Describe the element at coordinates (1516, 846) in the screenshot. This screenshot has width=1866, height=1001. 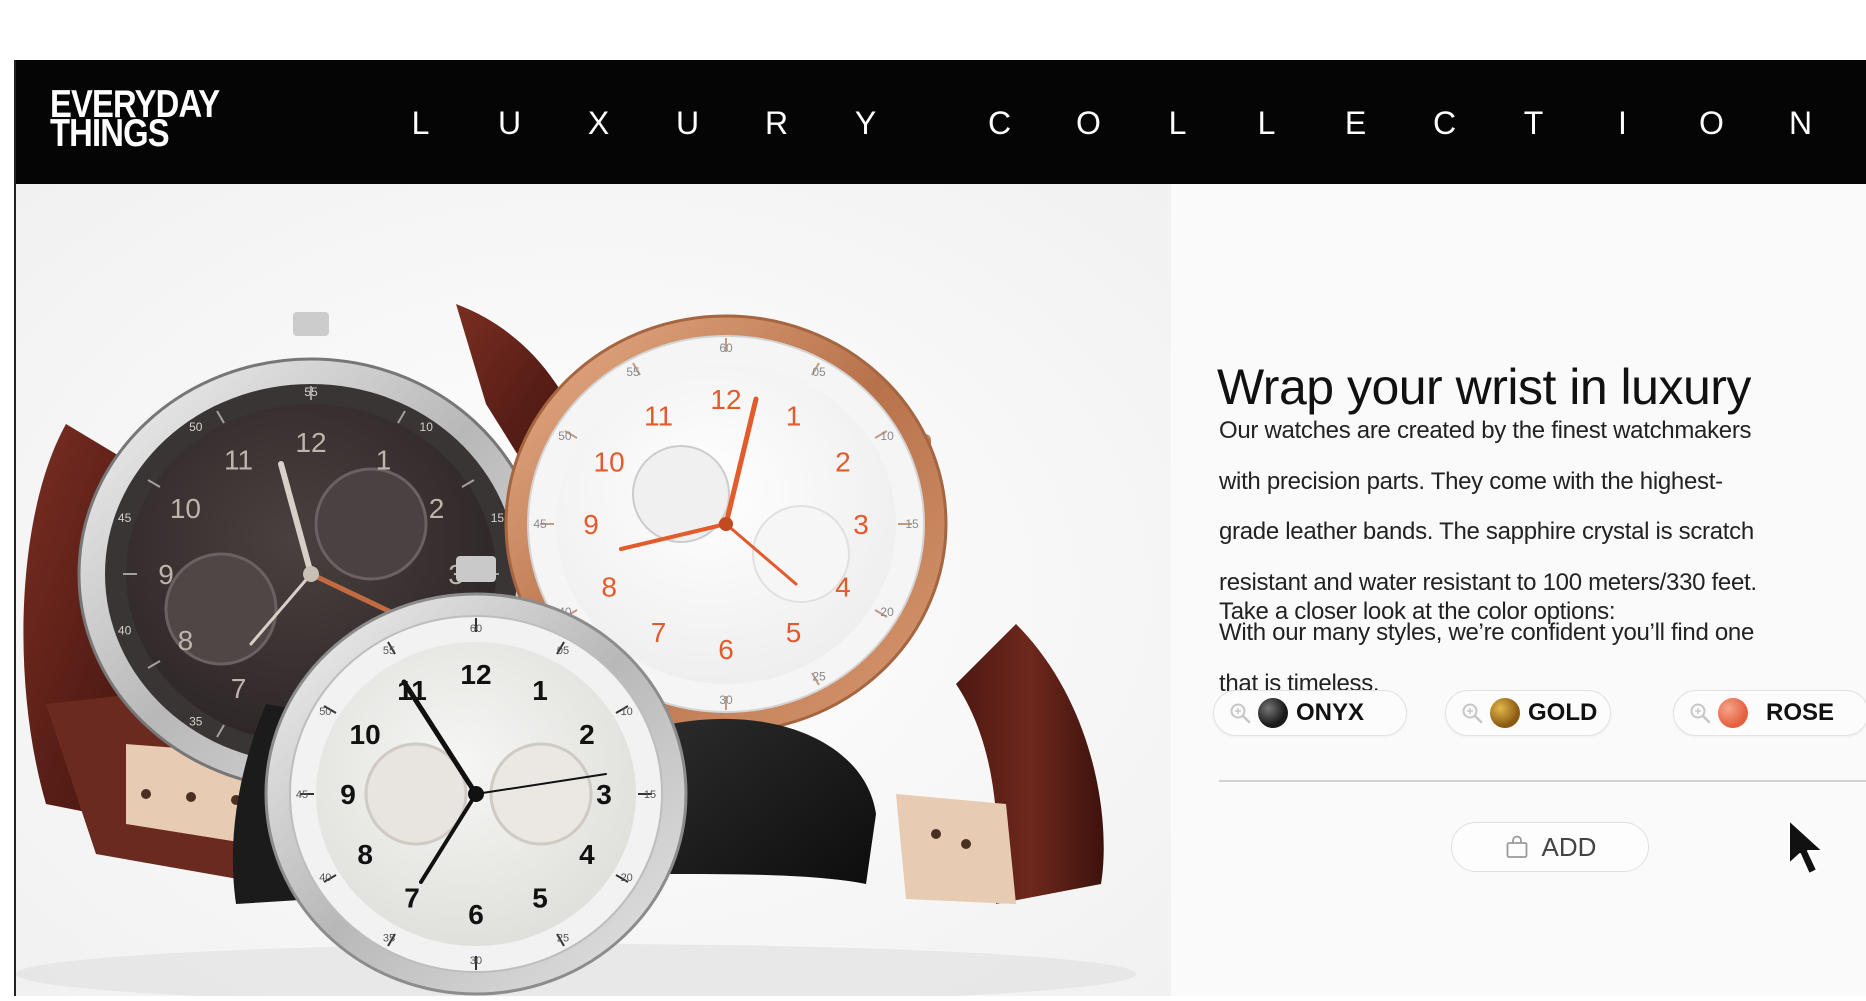
I see `shopping-bag-icon` at that location.